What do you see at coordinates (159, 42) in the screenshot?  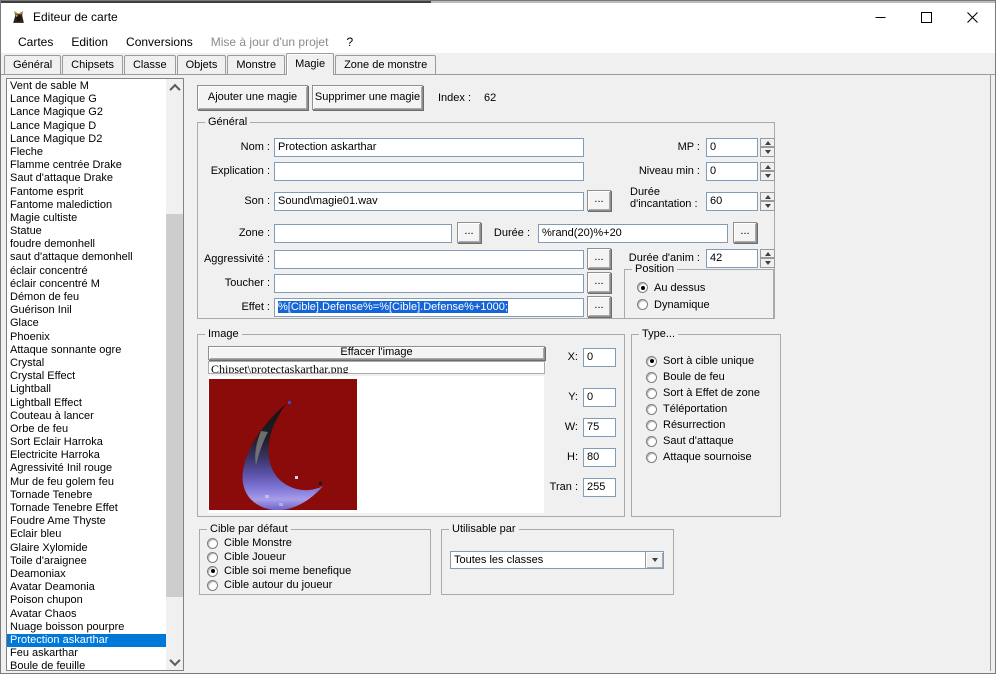 I see `menu-item: Conversions` at bounding box center [159, 42].